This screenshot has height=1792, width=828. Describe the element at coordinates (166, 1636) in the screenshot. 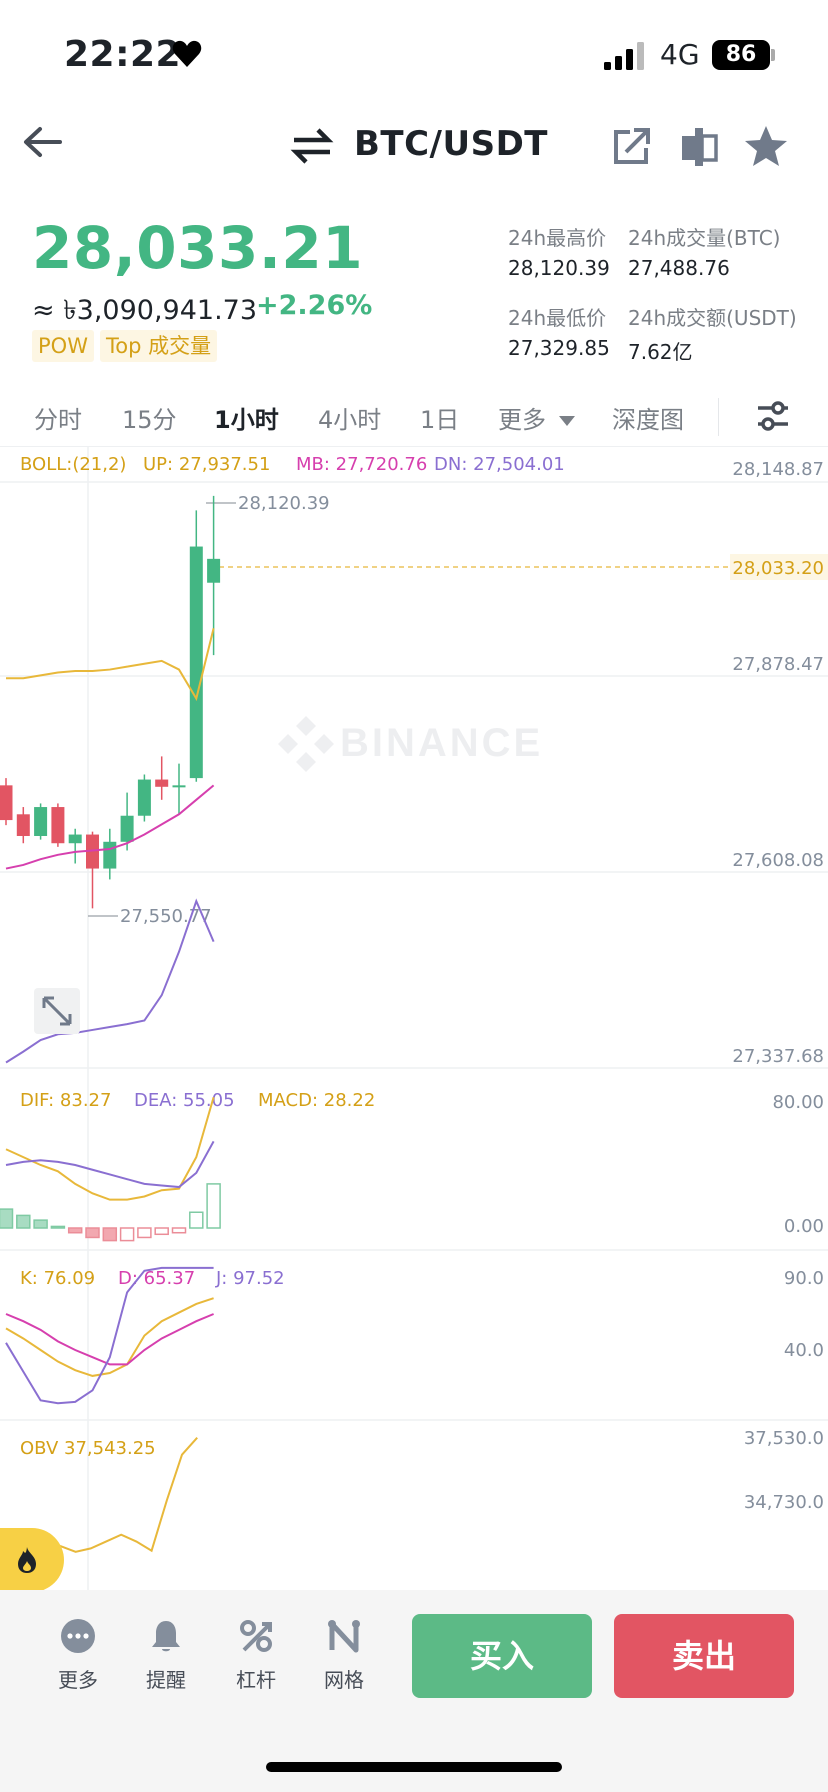

I see `bell-icon` at that location.